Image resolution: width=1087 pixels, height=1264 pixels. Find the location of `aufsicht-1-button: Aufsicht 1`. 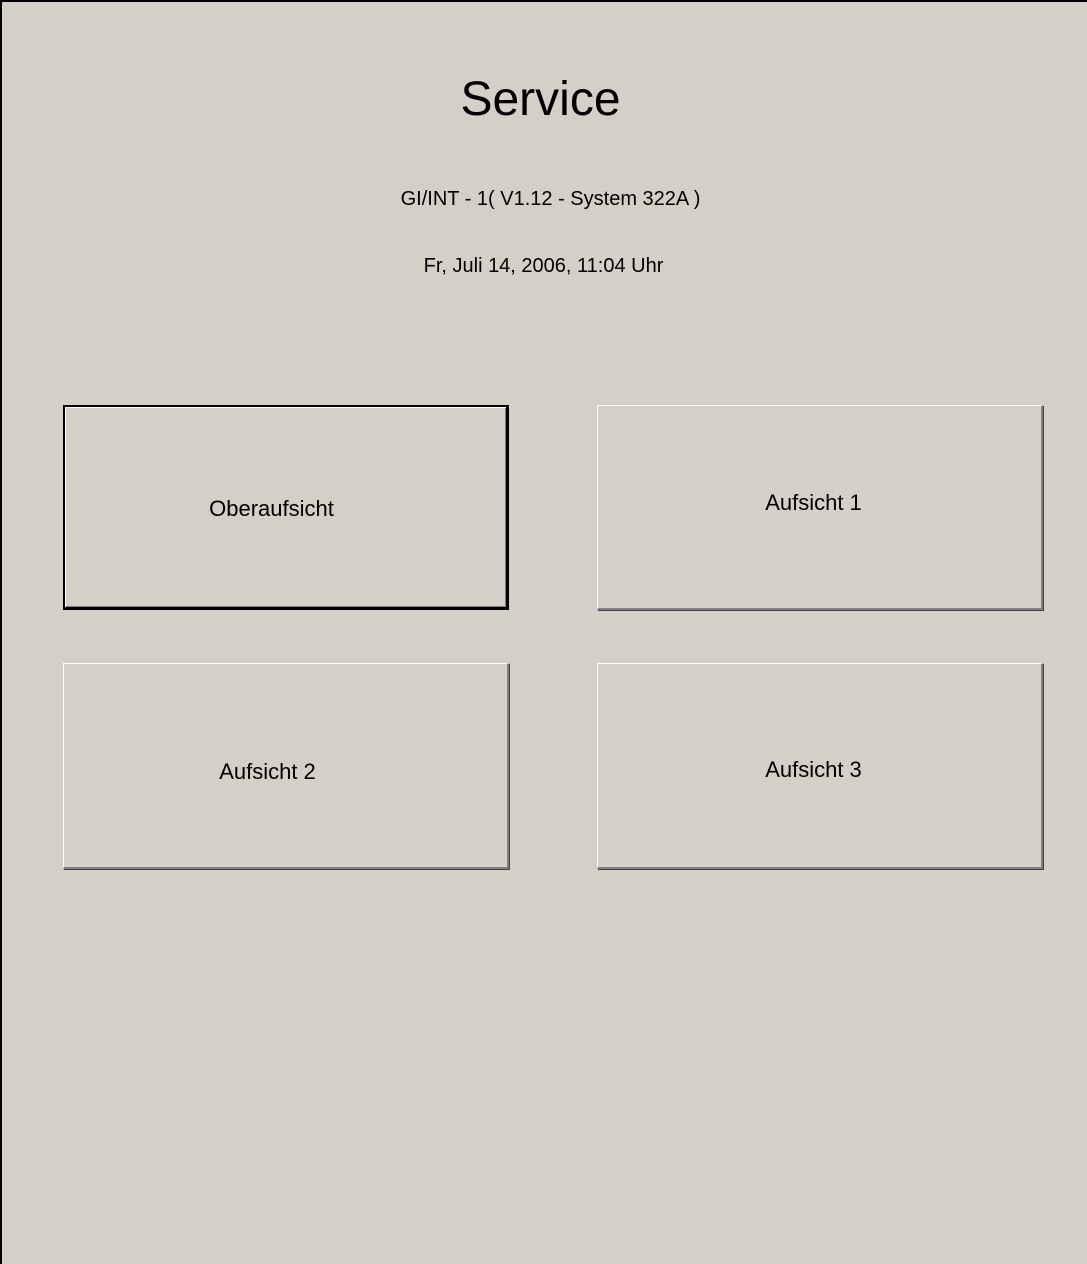

aufsicht-1-button: Aufsicht 1 is located at coordinates (820, 507).